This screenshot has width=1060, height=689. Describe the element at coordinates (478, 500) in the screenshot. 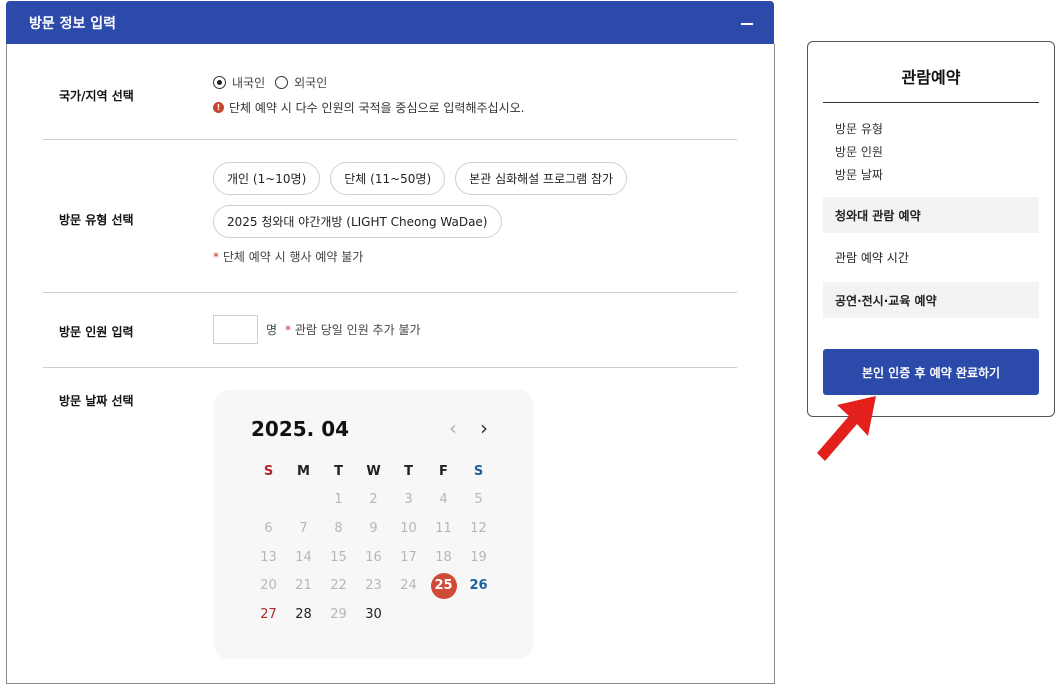

I see `calendar-day-disabled: 5` at that location.